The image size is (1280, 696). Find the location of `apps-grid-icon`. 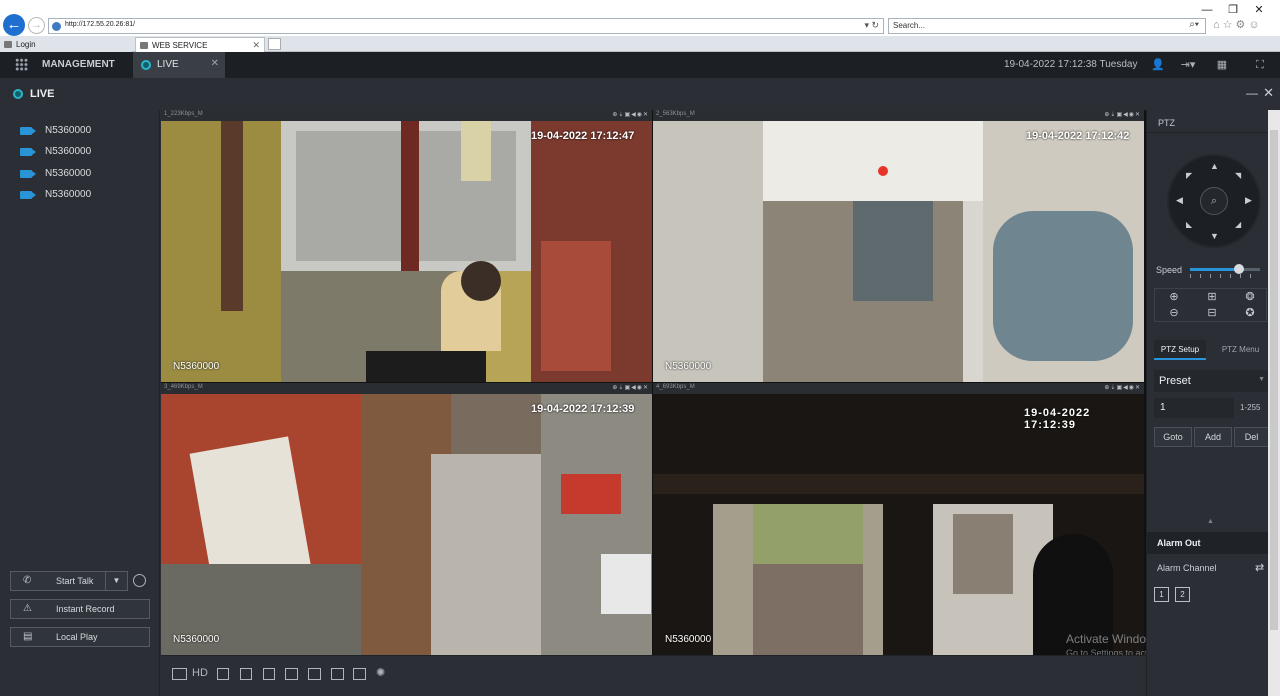

apps-grid-icon is located at coordinates (21, 64).